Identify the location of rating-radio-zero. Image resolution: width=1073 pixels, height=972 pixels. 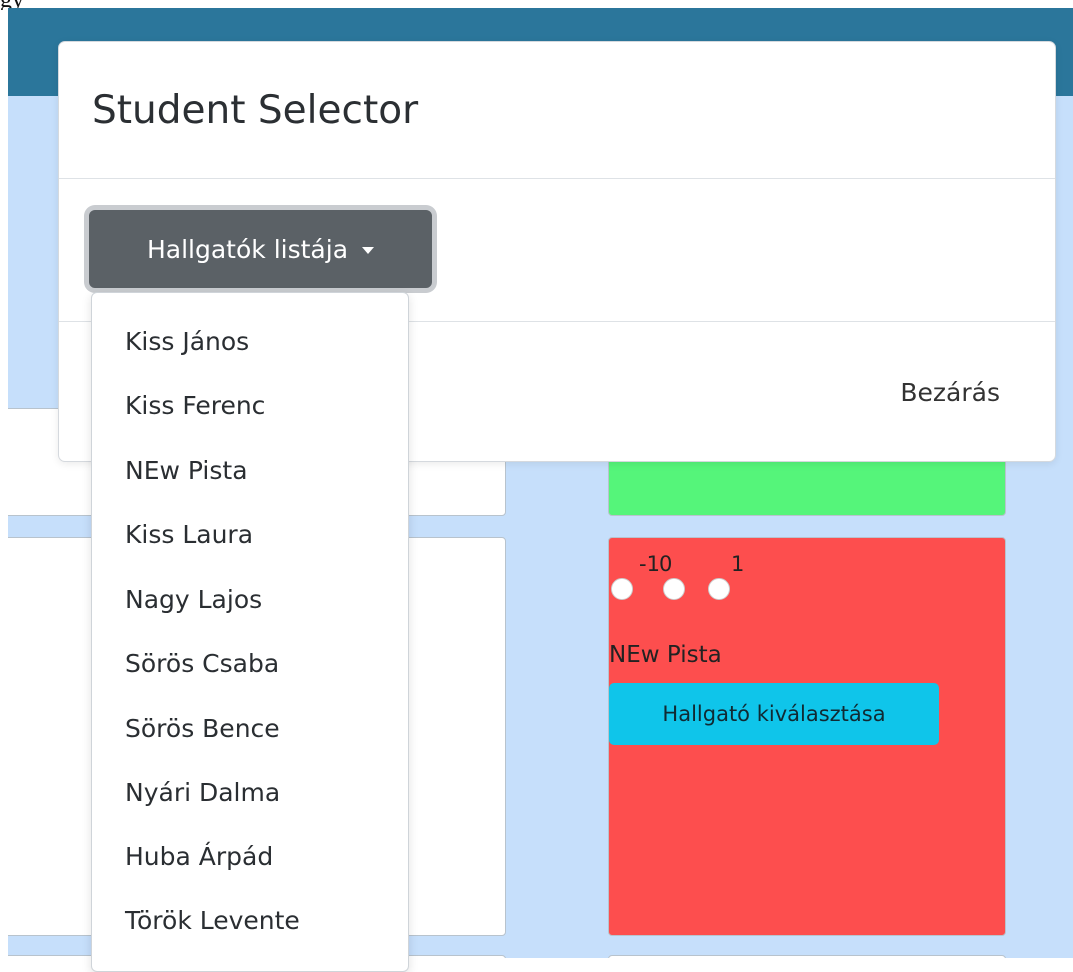
(674, 589).